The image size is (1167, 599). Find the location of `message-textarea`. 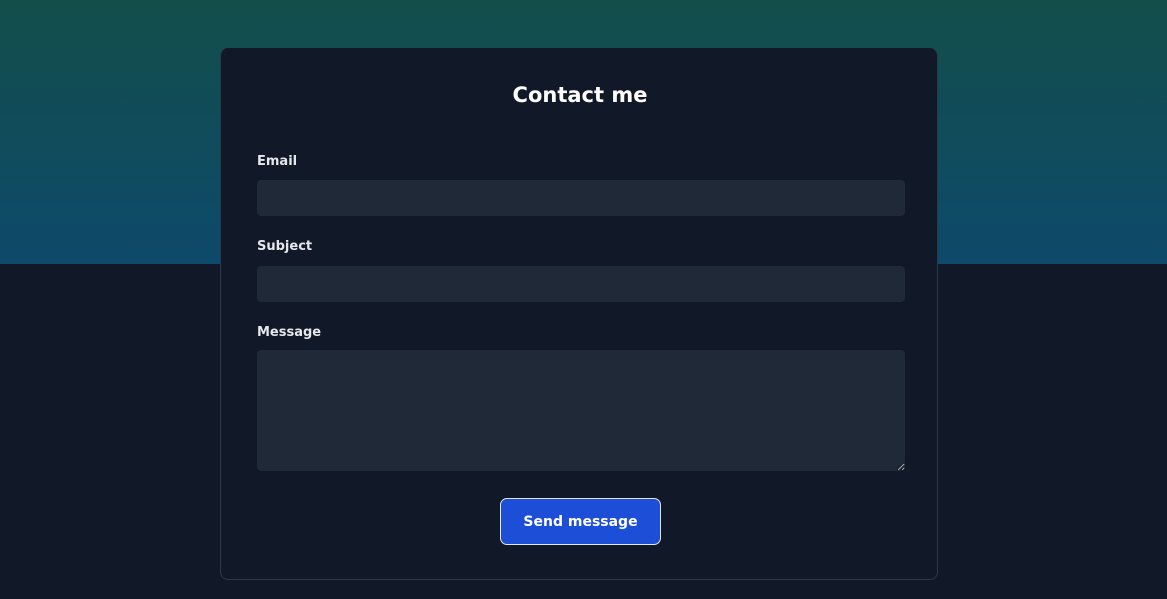

message-textarea is located at coordinates (581, 410).